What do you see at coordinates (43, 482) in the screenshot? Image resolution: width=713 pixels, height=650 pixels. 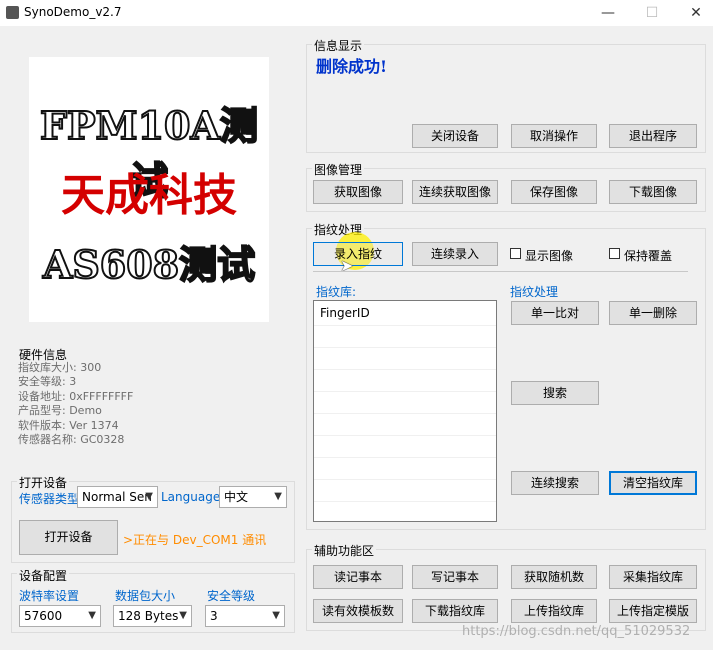 I see `open-device-label: 打开设备` at bounding box center [43, 482].